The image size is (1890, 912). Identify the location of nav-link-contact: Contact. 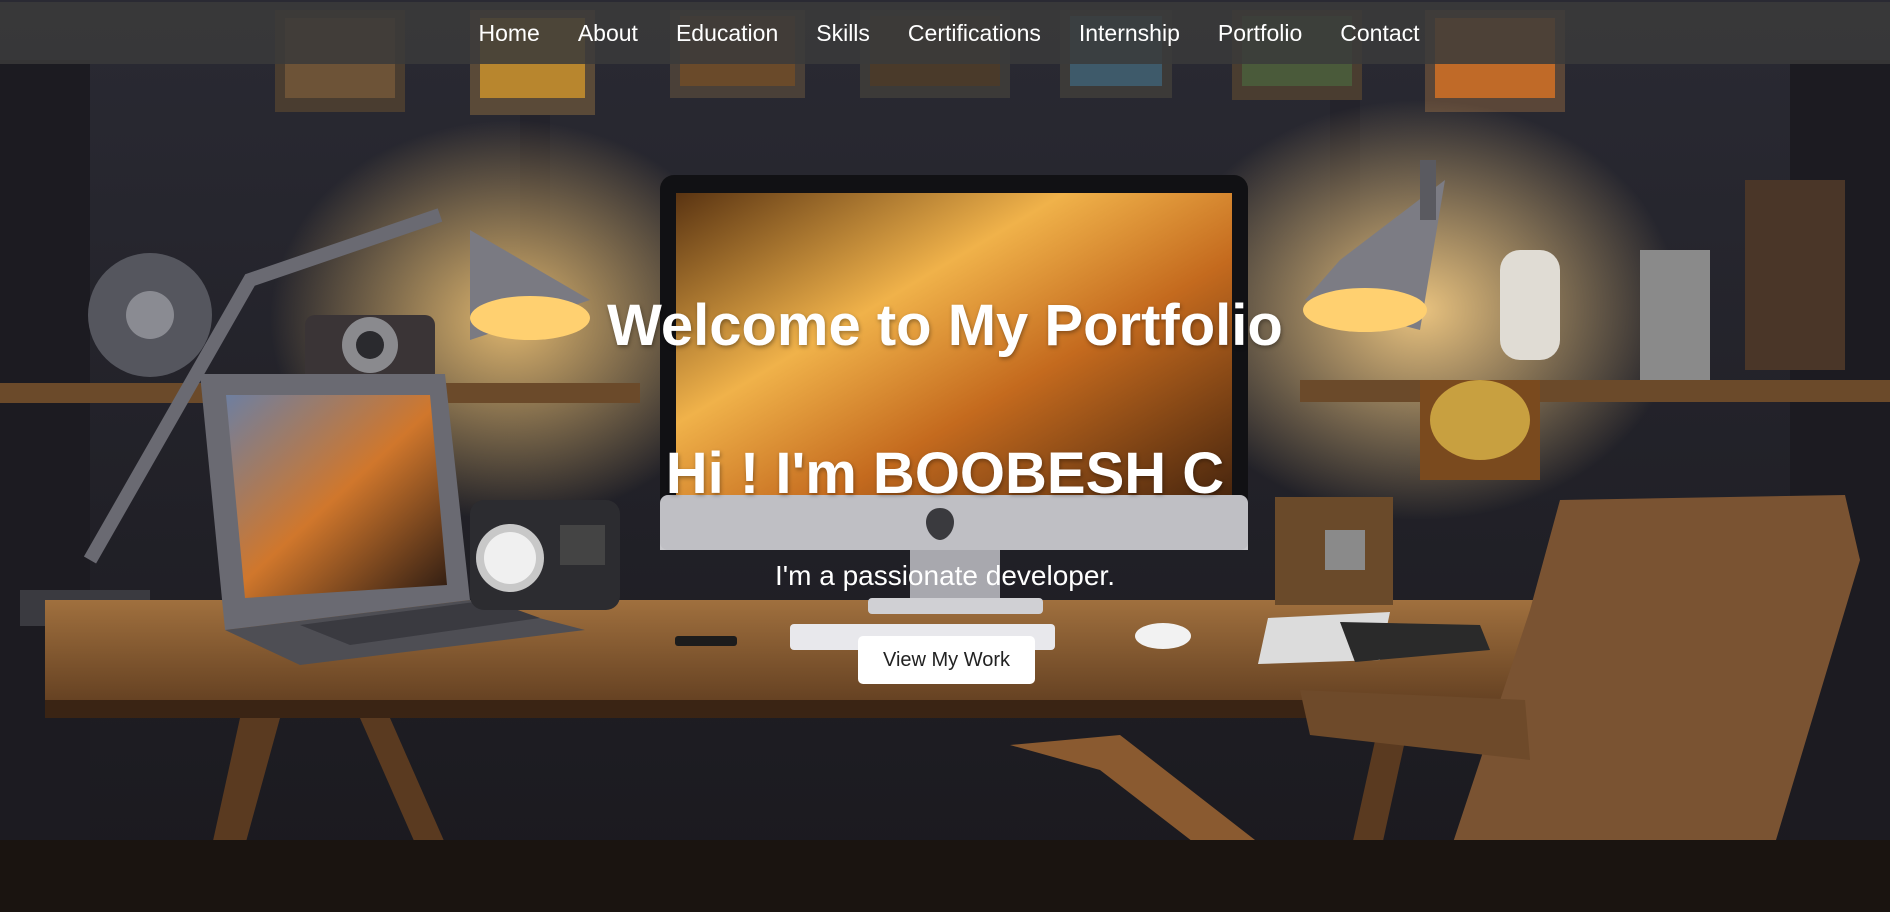
(1379, 33).